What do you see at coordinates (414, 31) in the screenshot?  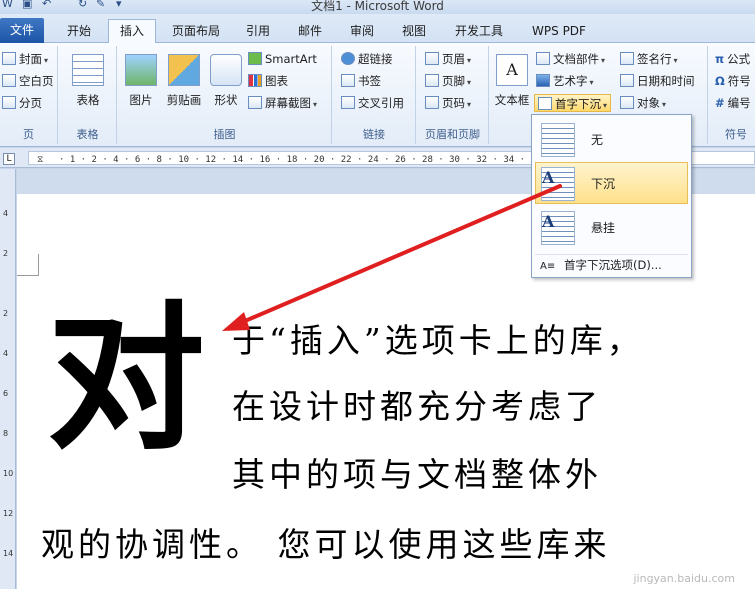 I see `tab-view: 视图` at bounding box center [414, 31].